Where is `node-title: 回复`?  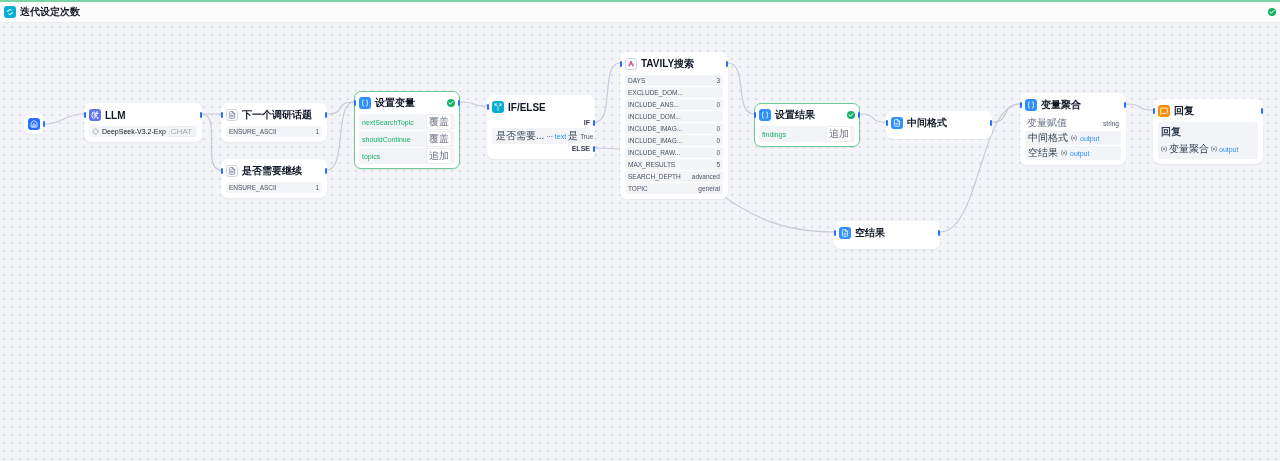
node-title: 回复 is located at coordinates (1184, 111).